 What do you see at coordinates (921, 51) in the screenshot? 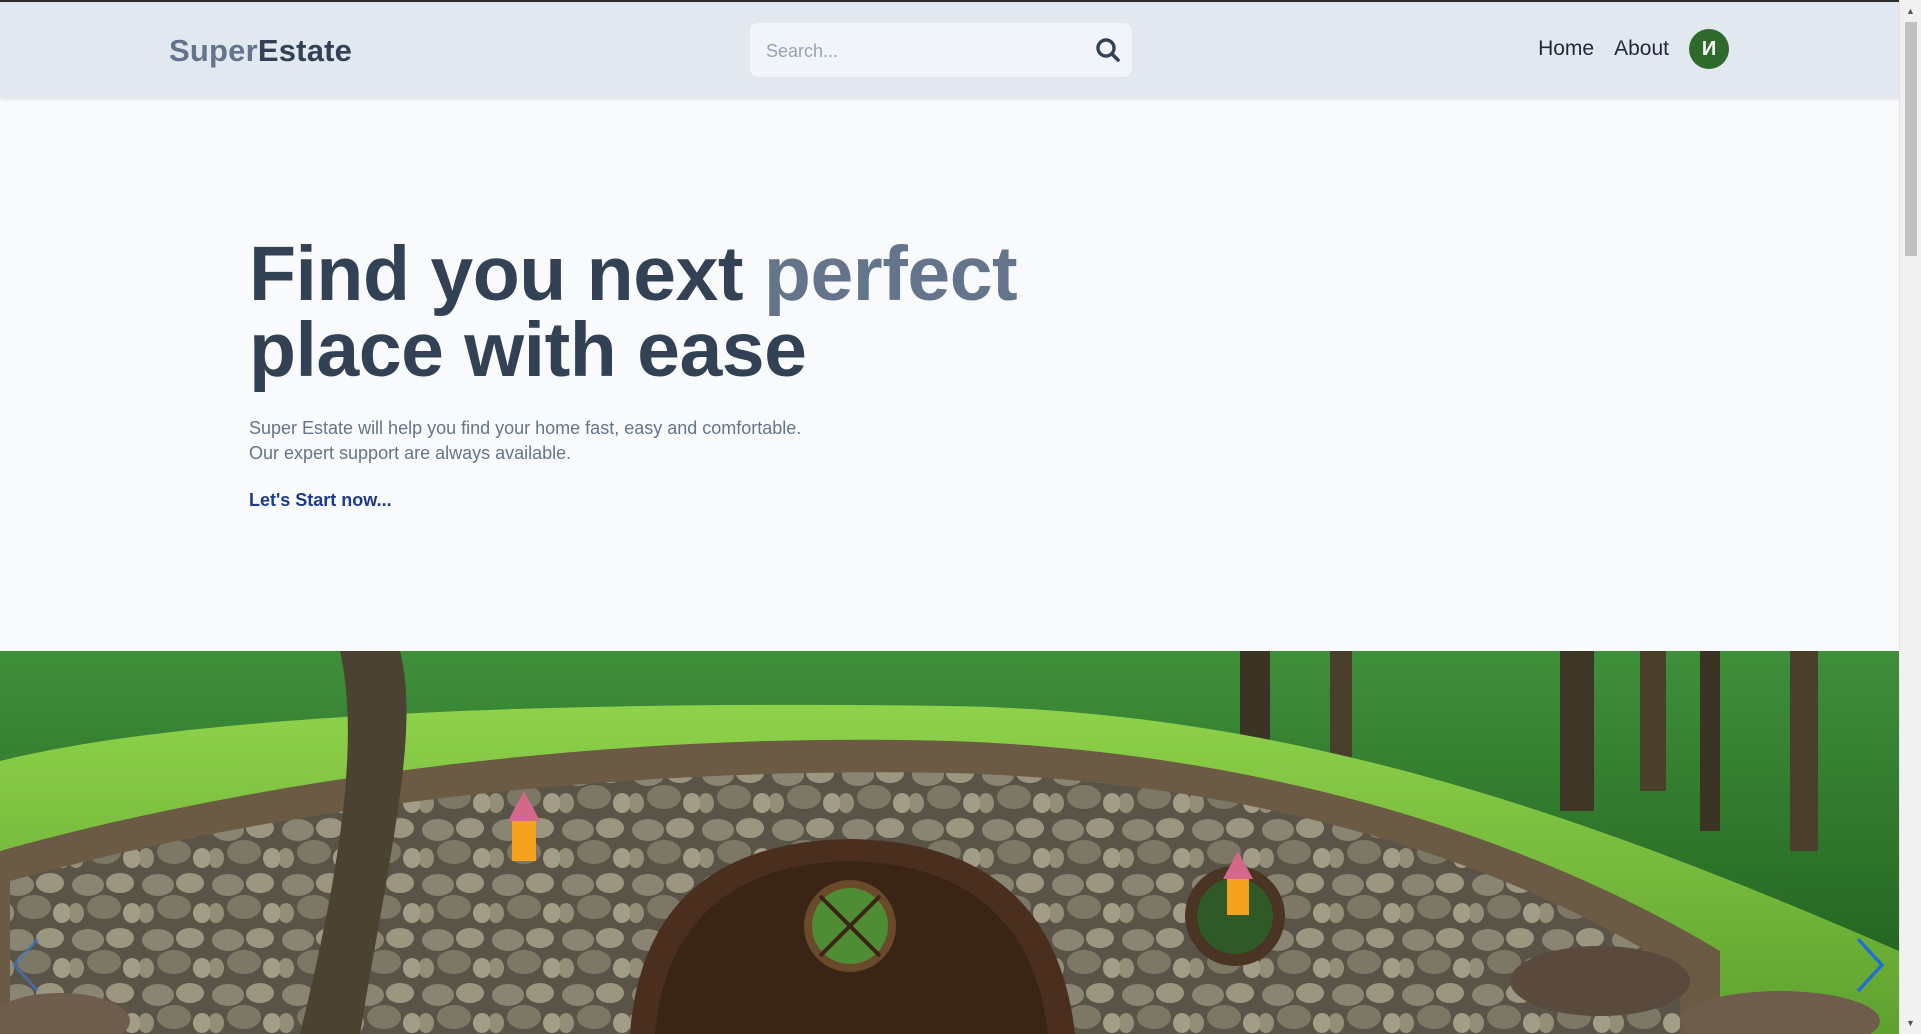
I see `search-input` at bounding box center [921, 51].